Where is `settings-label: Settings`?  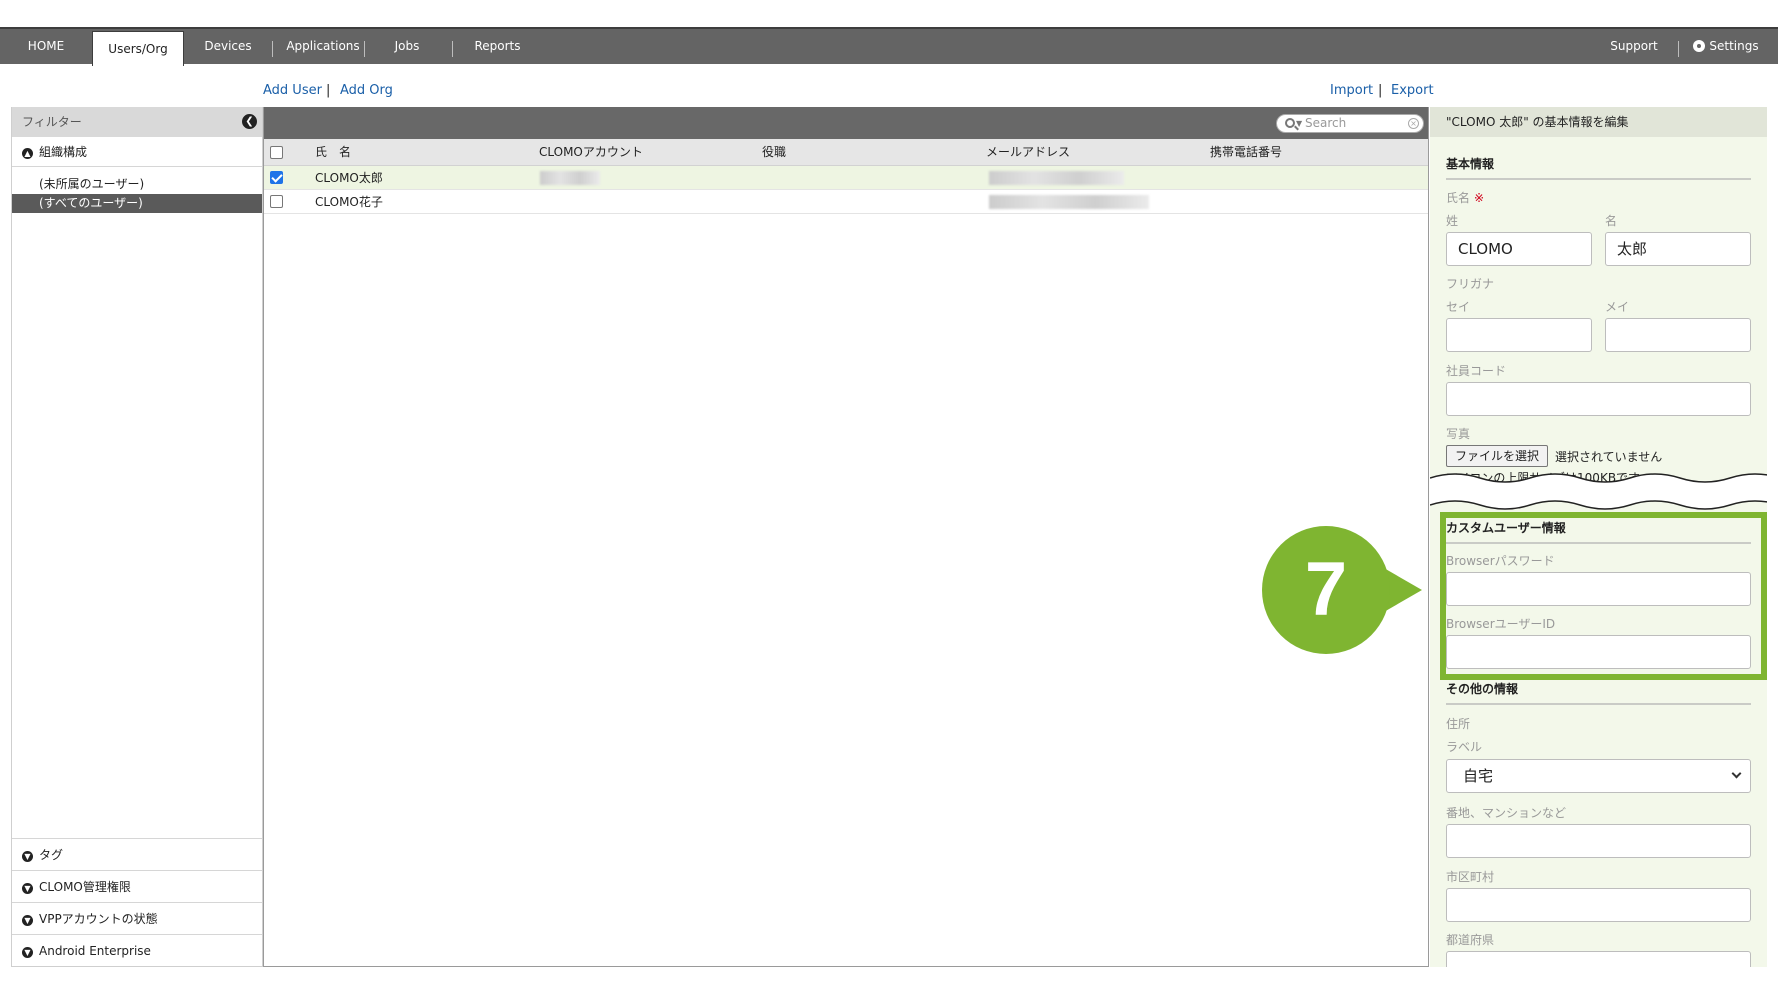
settings-label: Settings is located at coordinates (1734, 46).